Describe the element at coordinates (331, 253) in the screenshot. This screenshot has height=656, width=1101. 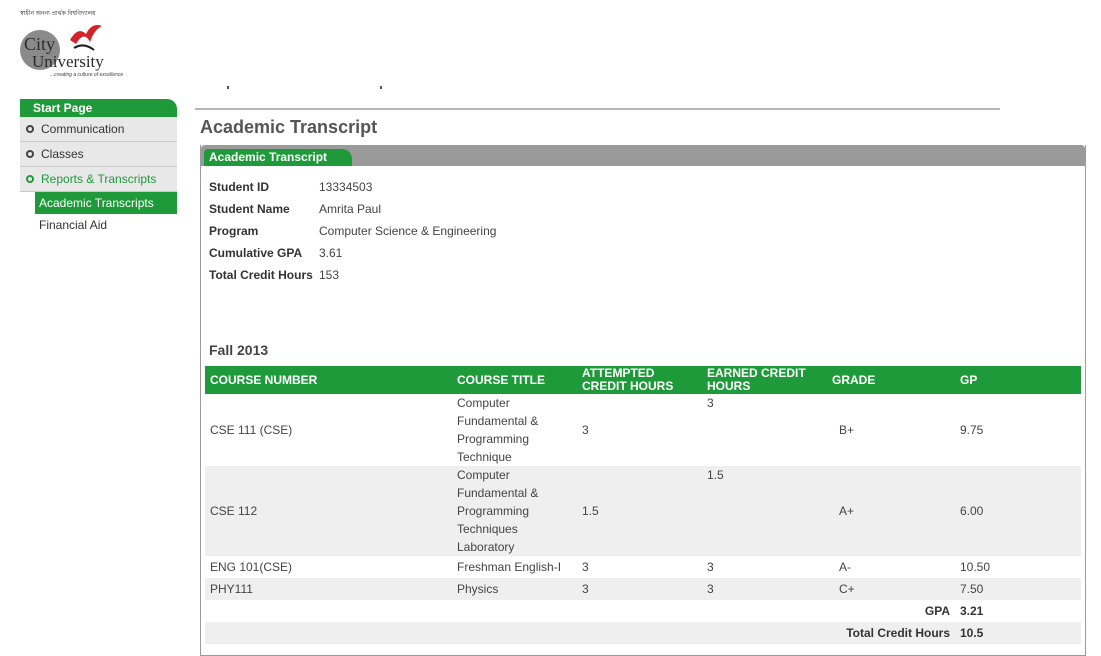
I see `cumulative-gpa-value: 3.61` at that location.